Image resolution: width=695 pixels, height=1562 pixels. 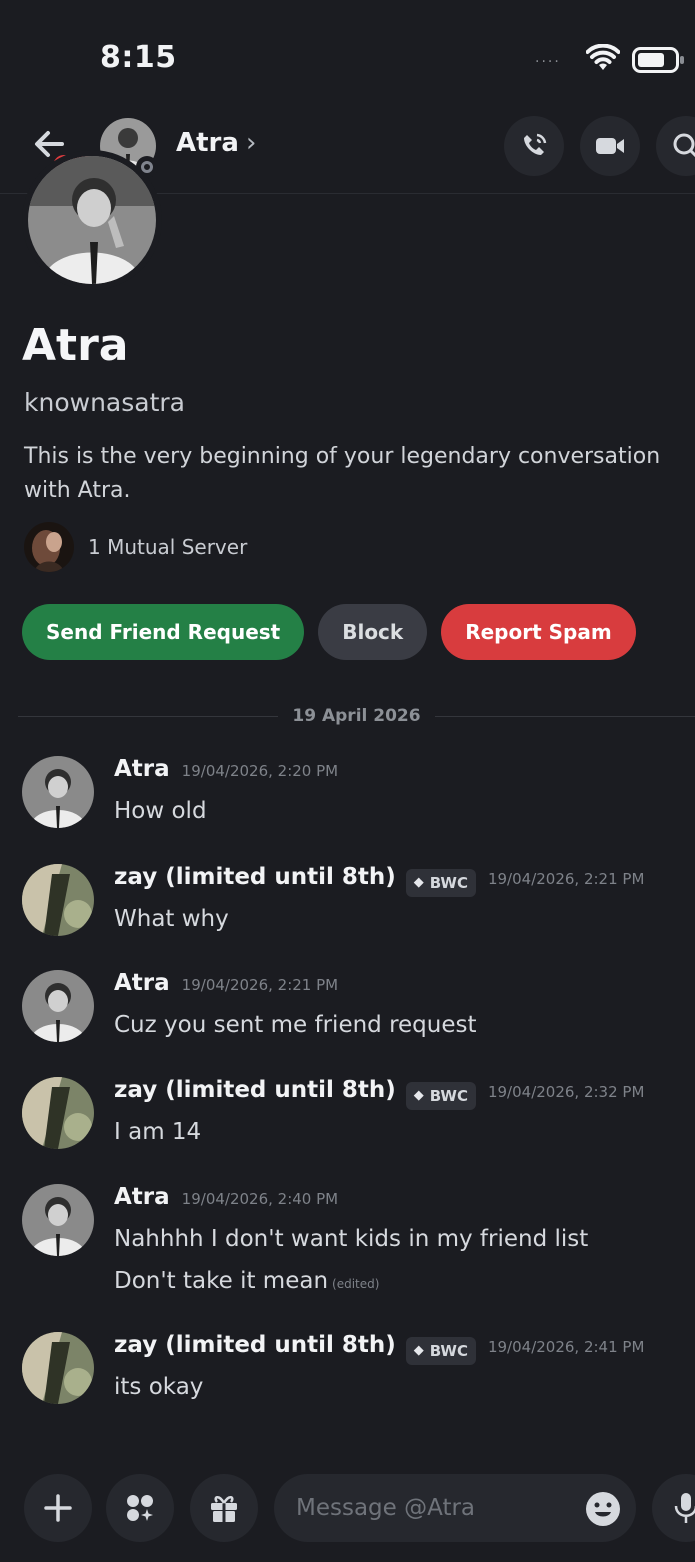 I want to click on plus-icon, so click(x=58, y=1508).